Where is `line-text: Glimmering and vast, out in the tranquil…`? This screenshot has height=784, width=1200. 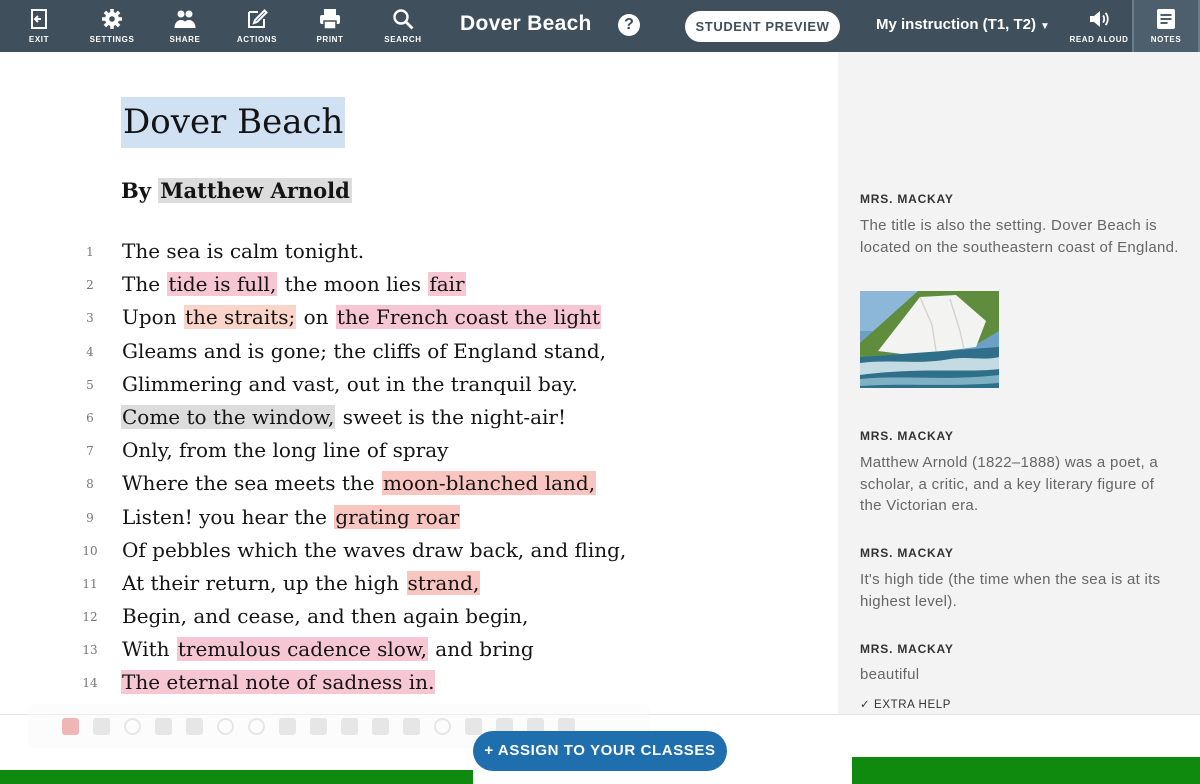
line-text: Glimmering and vast, out in the tranquil… is located at coordinates (350, 384).